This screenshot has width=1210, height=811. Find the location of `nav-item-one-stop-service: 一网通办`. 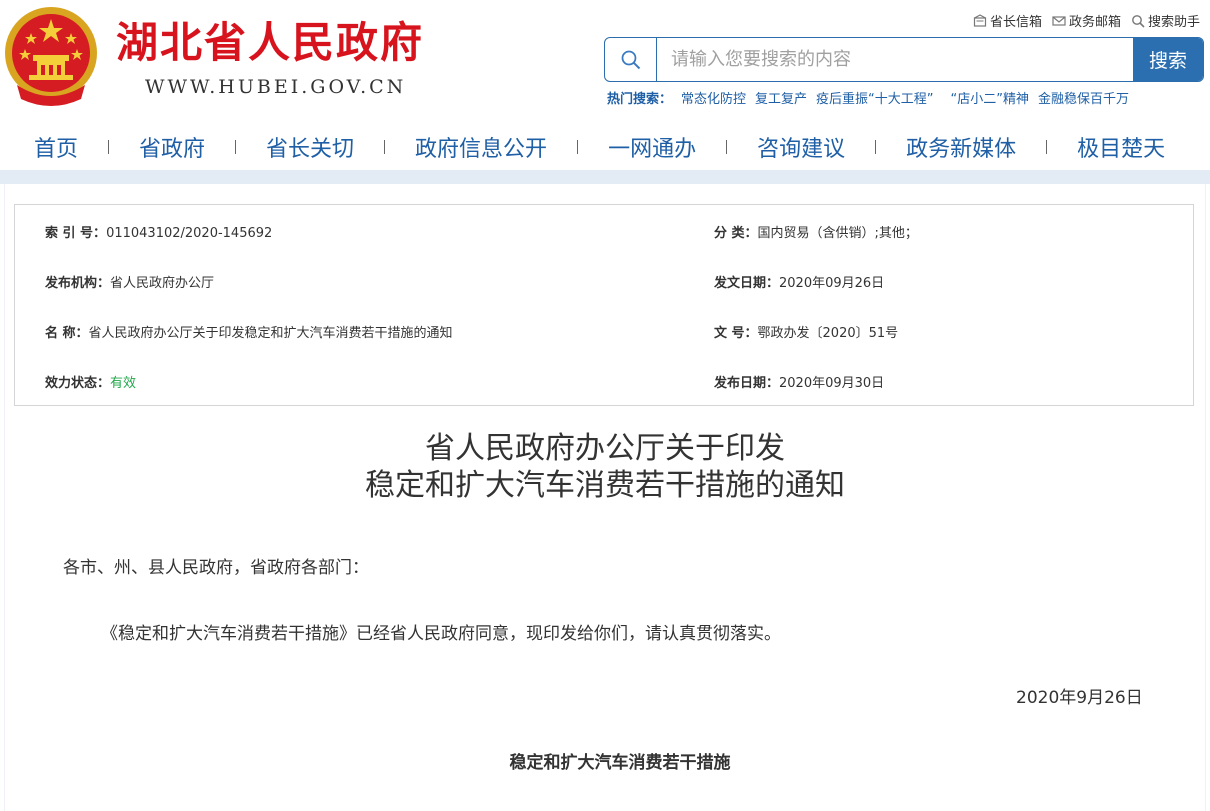

nav-item-one-stop-service: 一网通办 is located at coordinates (652, 147).